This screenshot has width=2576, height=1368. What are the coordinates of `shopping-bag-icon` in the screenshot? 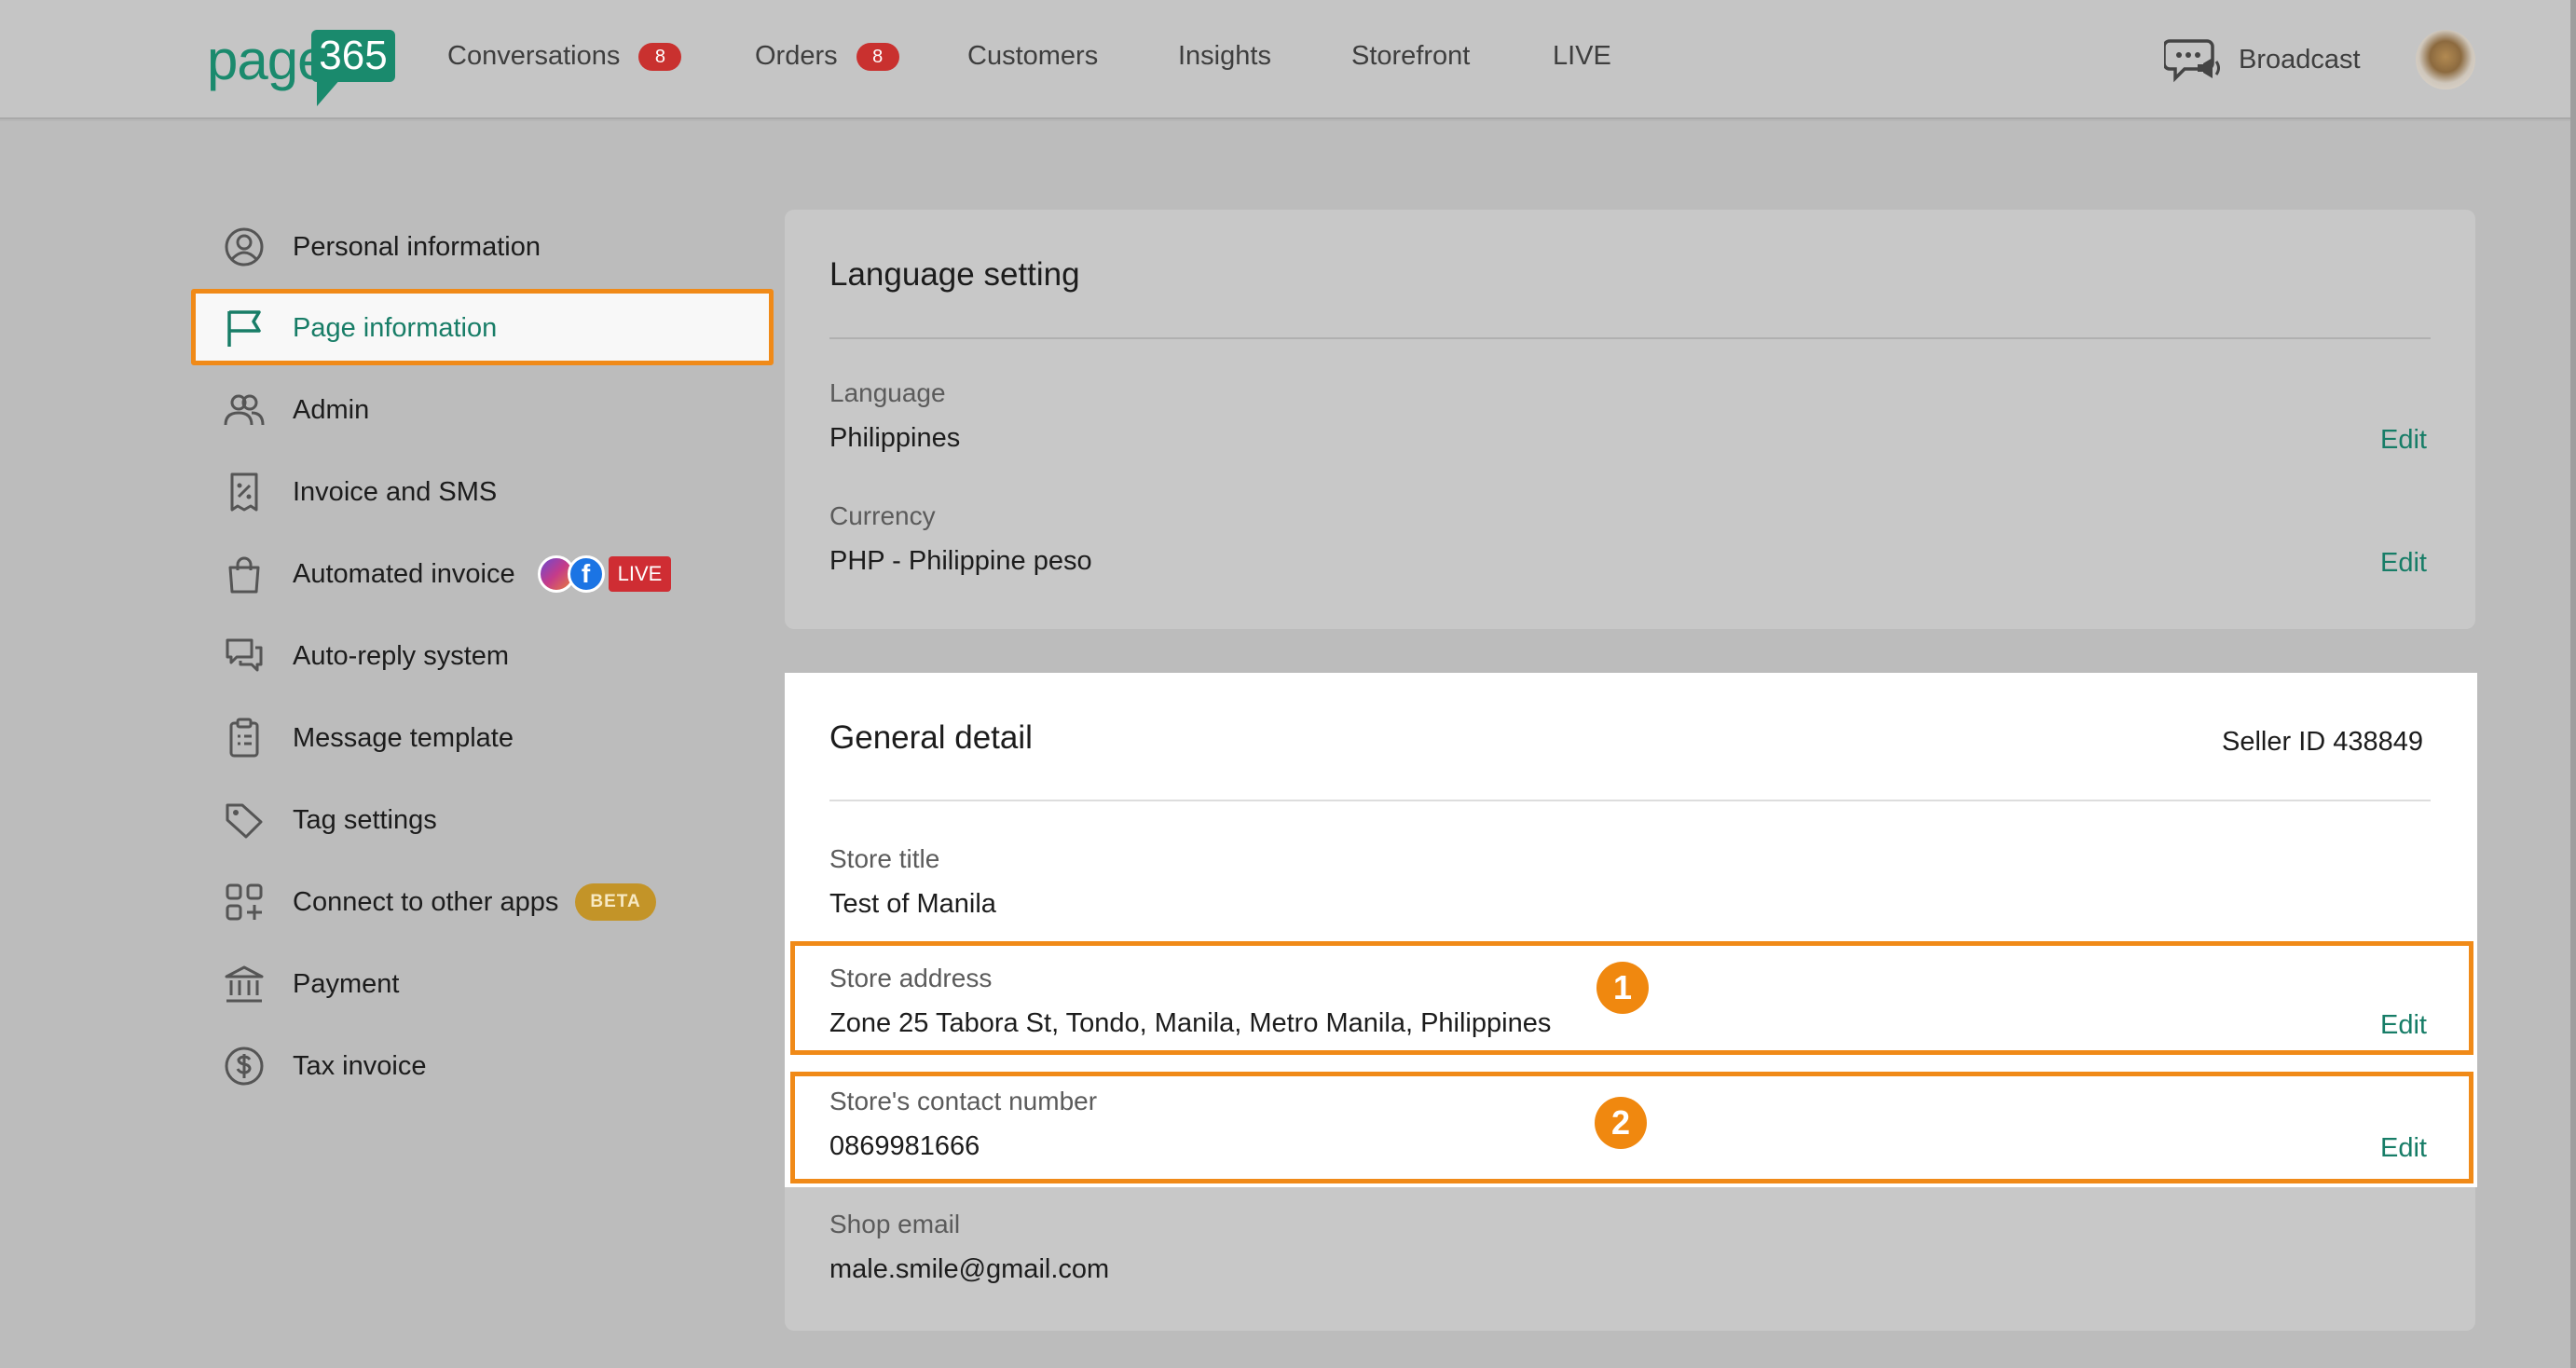 It's located at (244, 575).